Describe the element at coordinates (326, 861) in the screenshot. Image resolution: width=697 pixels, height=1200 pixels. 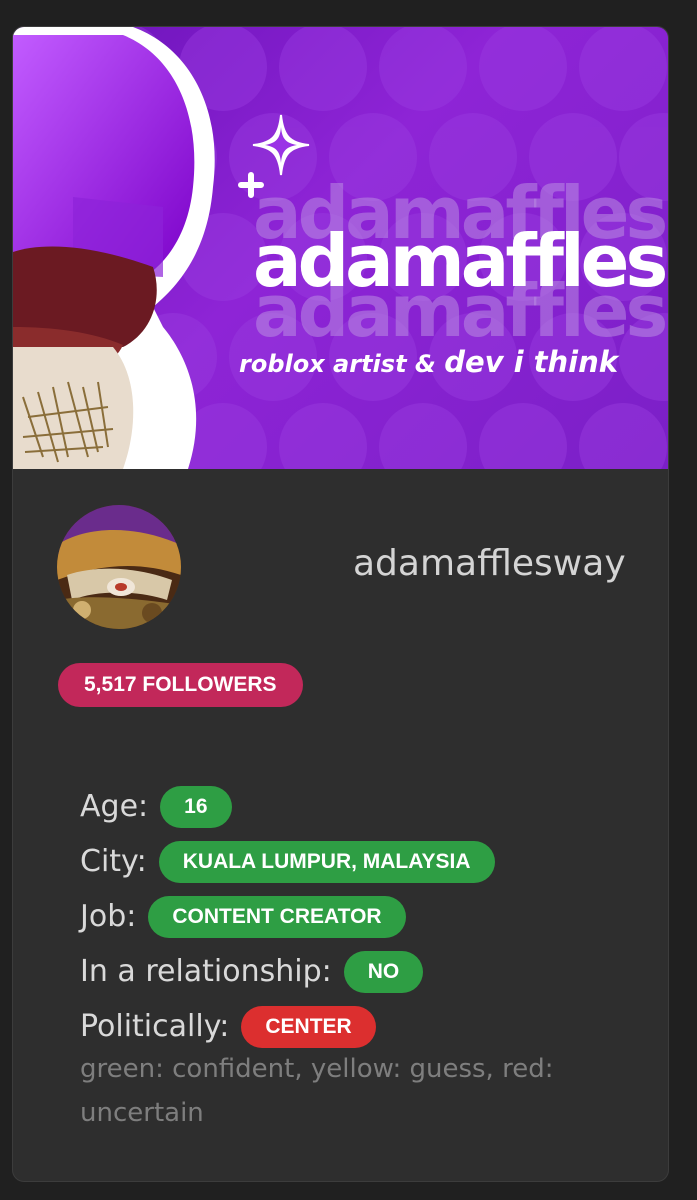
I see `fact-value-badge: KUALA LUMPUR, MALAYSIA` at that location.